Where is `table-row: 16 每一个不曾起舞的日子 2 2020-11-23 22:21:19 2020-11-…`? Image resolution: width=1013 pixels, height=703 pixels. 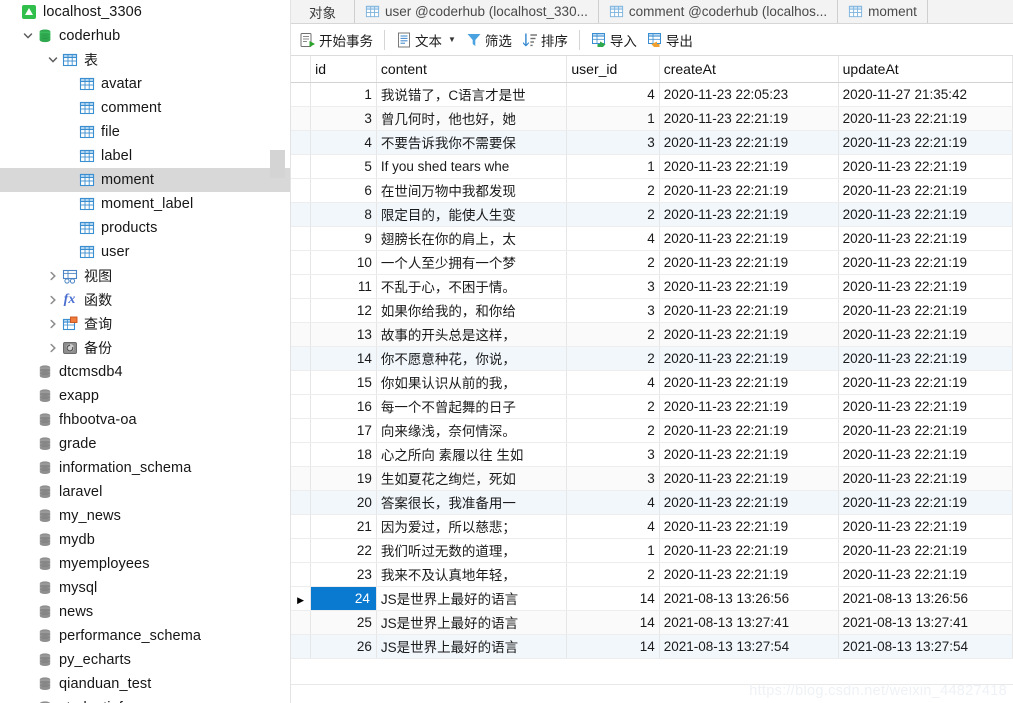
table-row: 16 每一个不曾起舞的日子 2 2020-11-23 22:21:19 2020-11-… is located at coordinates (652, 406).